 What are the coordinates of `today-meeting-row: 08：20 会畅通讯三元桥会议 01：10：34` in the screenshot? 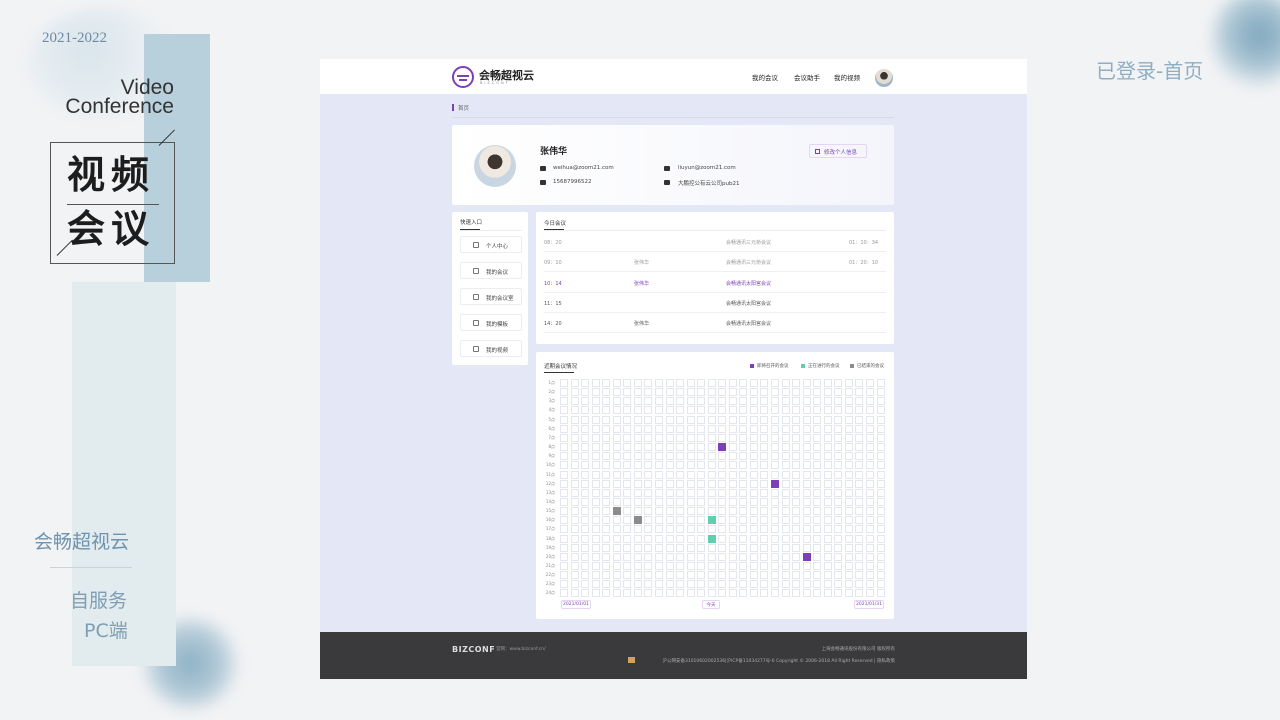 It's located at (715, 242).